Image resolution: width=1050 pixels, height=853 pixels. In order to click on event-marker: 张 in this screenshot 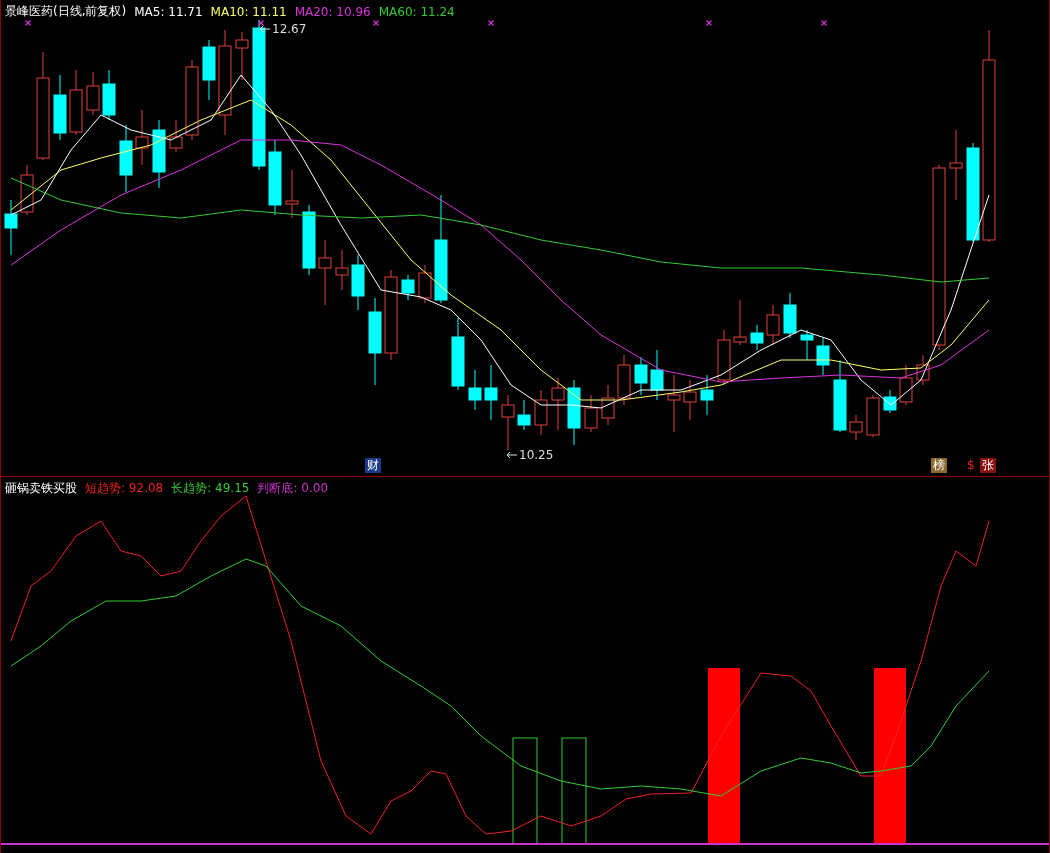, I will do `click(988, 465)`.